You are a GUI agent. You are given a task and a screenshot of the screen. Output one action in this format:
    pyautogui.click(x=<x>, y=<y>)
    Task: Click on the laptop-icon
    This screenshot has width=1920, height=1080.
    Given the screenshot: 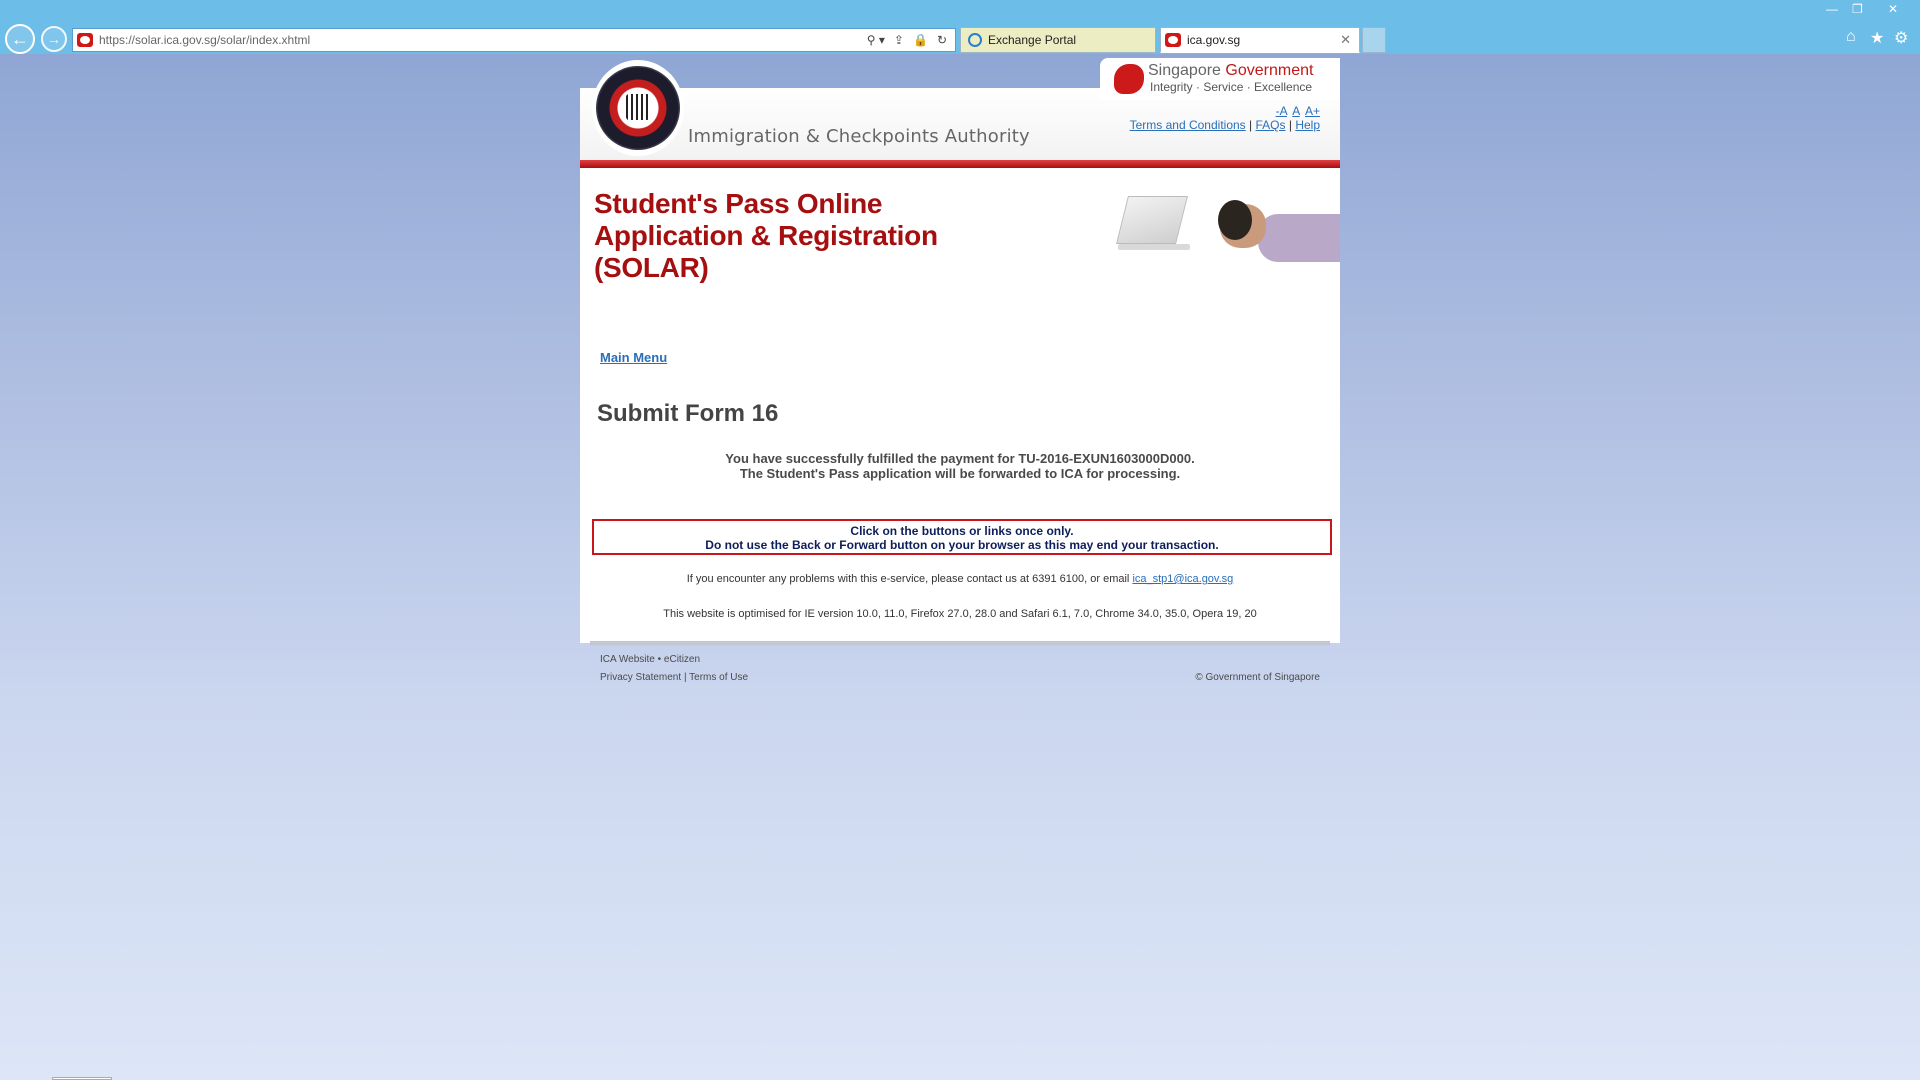 What is the action you would take?
    pyautogui.click(x=1152, y=220)
    